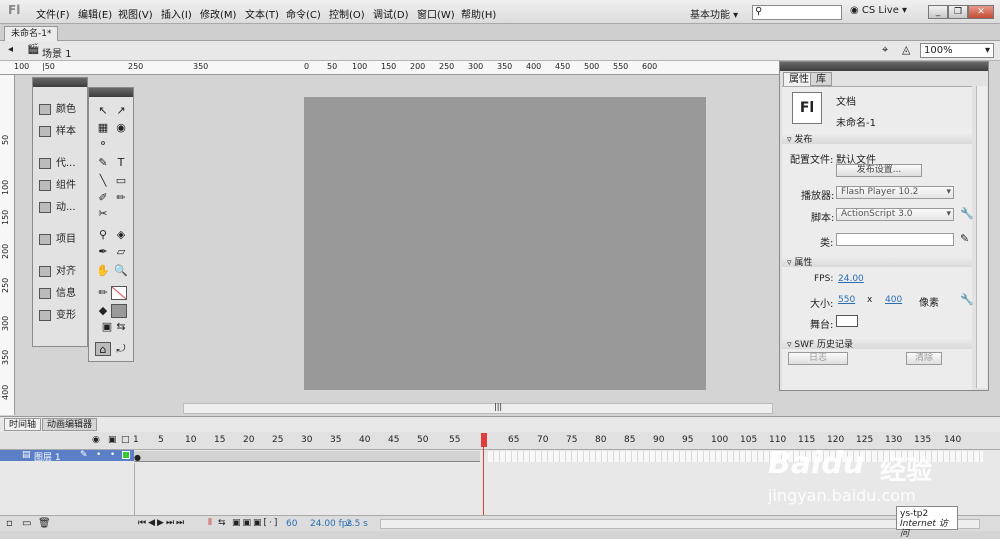 The width and height of the screenshot is (1000, 539). What do you see at coordinates (103, 163) in the screenshot?
I see `pen-tool-icon: ✎` at bounding box center [103, 163].